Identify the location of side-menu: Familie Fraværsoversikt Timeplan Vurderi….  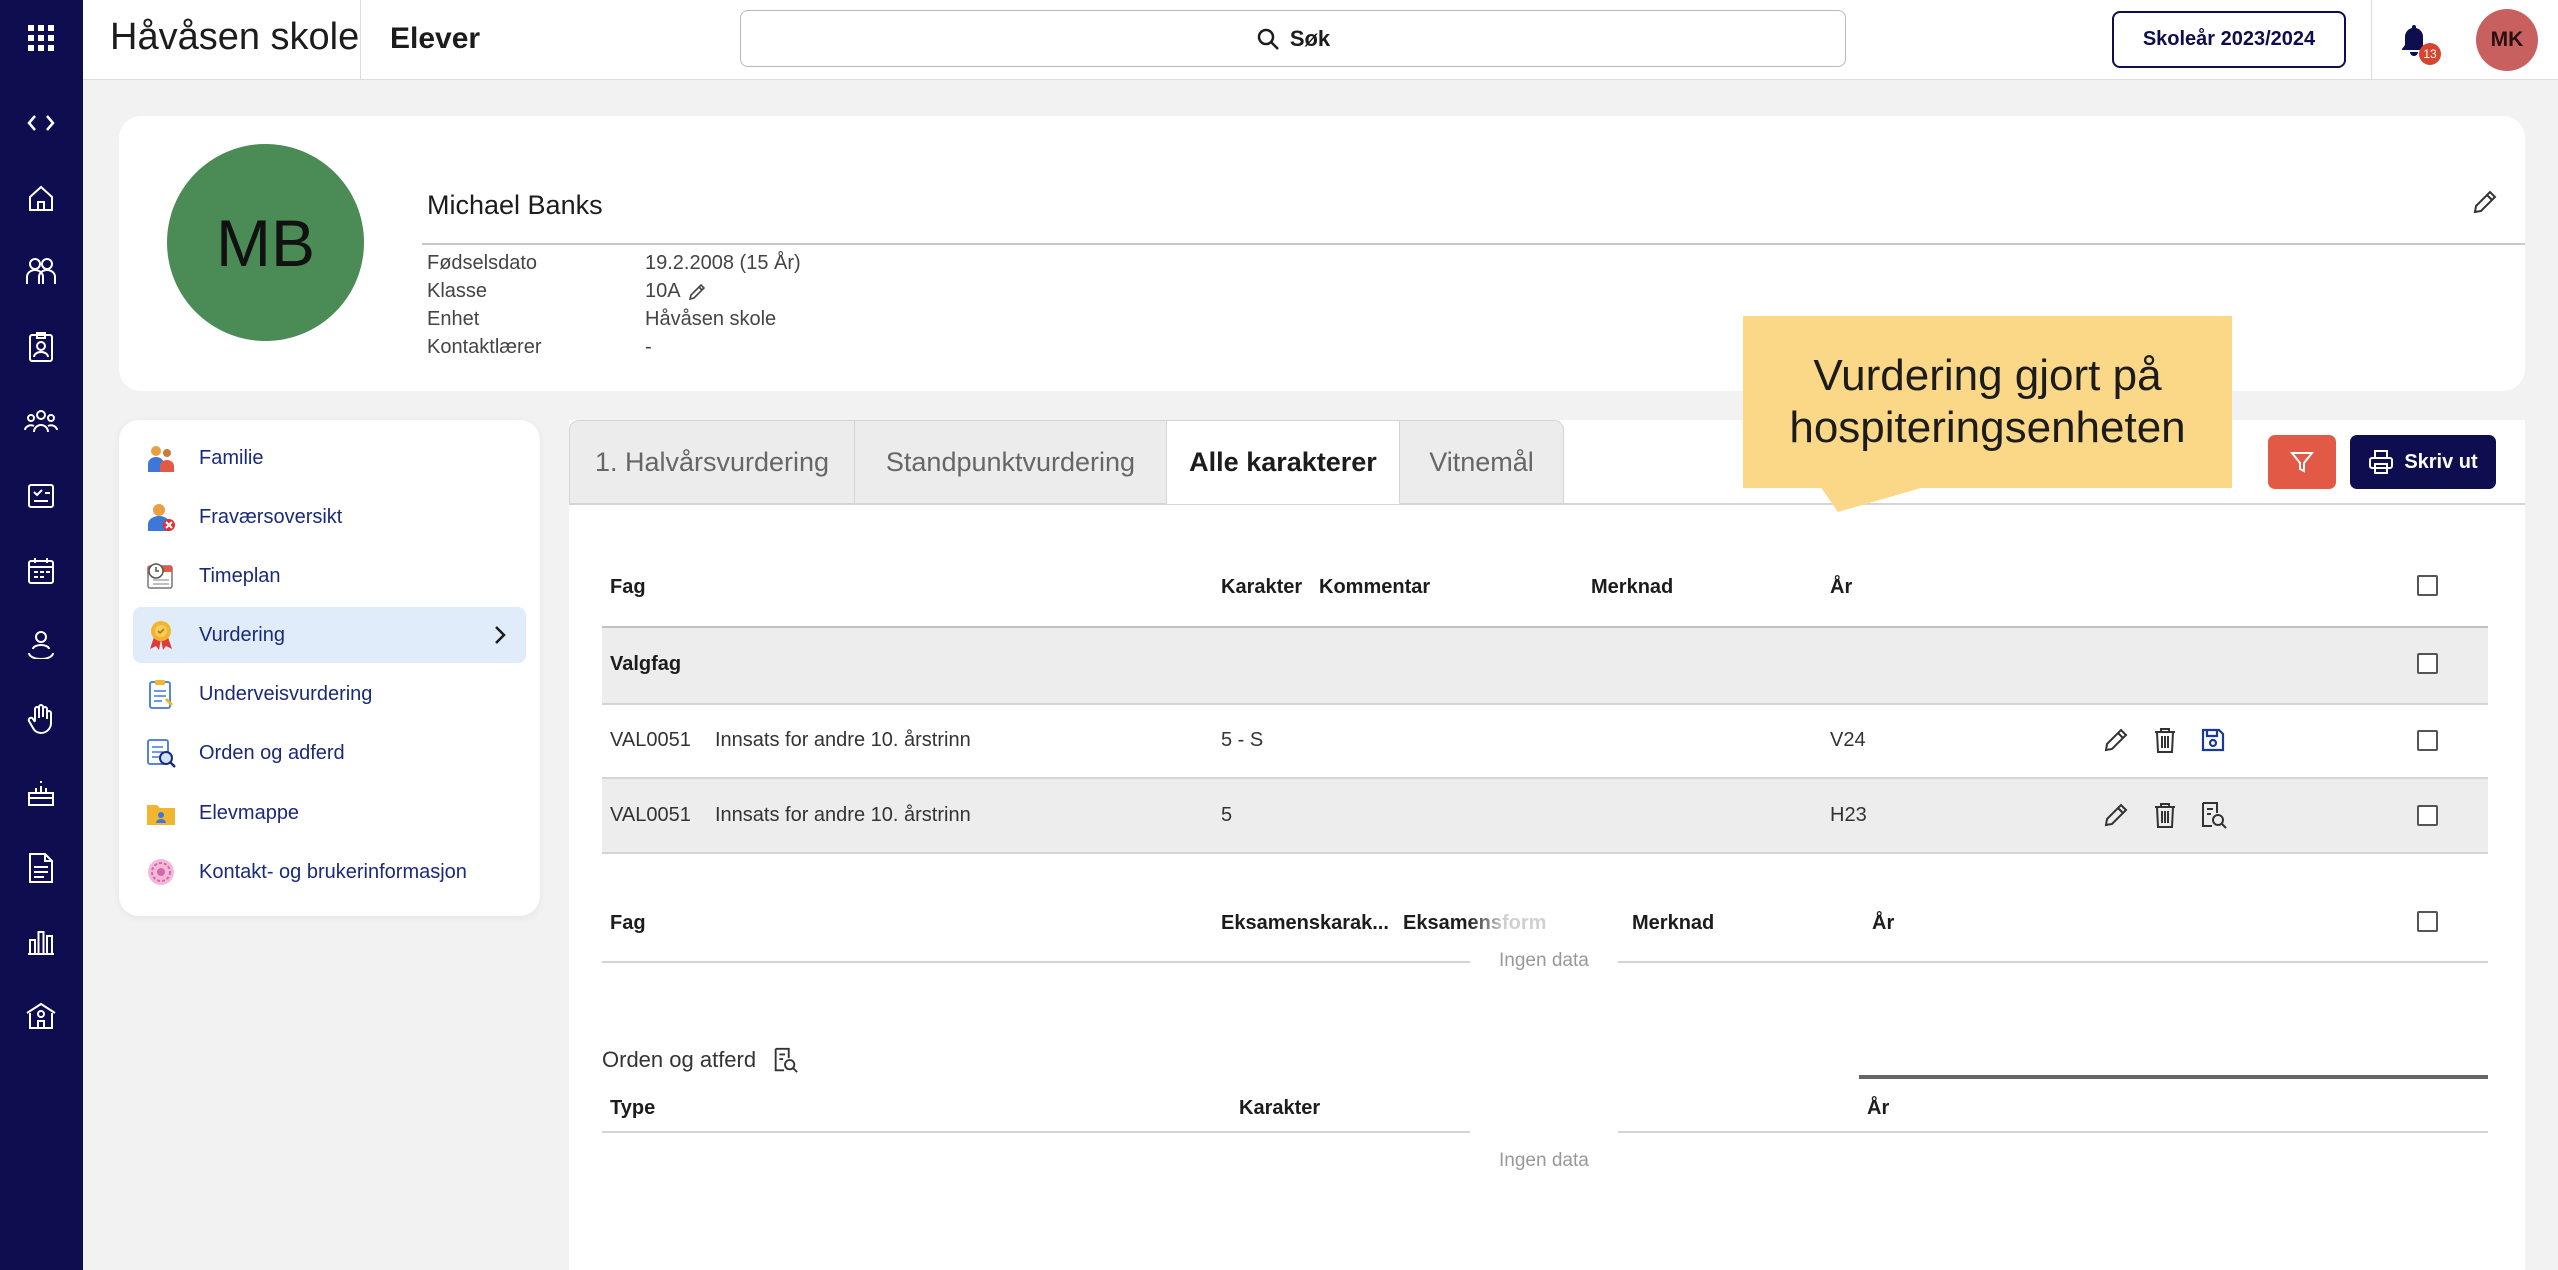
(329, 668).